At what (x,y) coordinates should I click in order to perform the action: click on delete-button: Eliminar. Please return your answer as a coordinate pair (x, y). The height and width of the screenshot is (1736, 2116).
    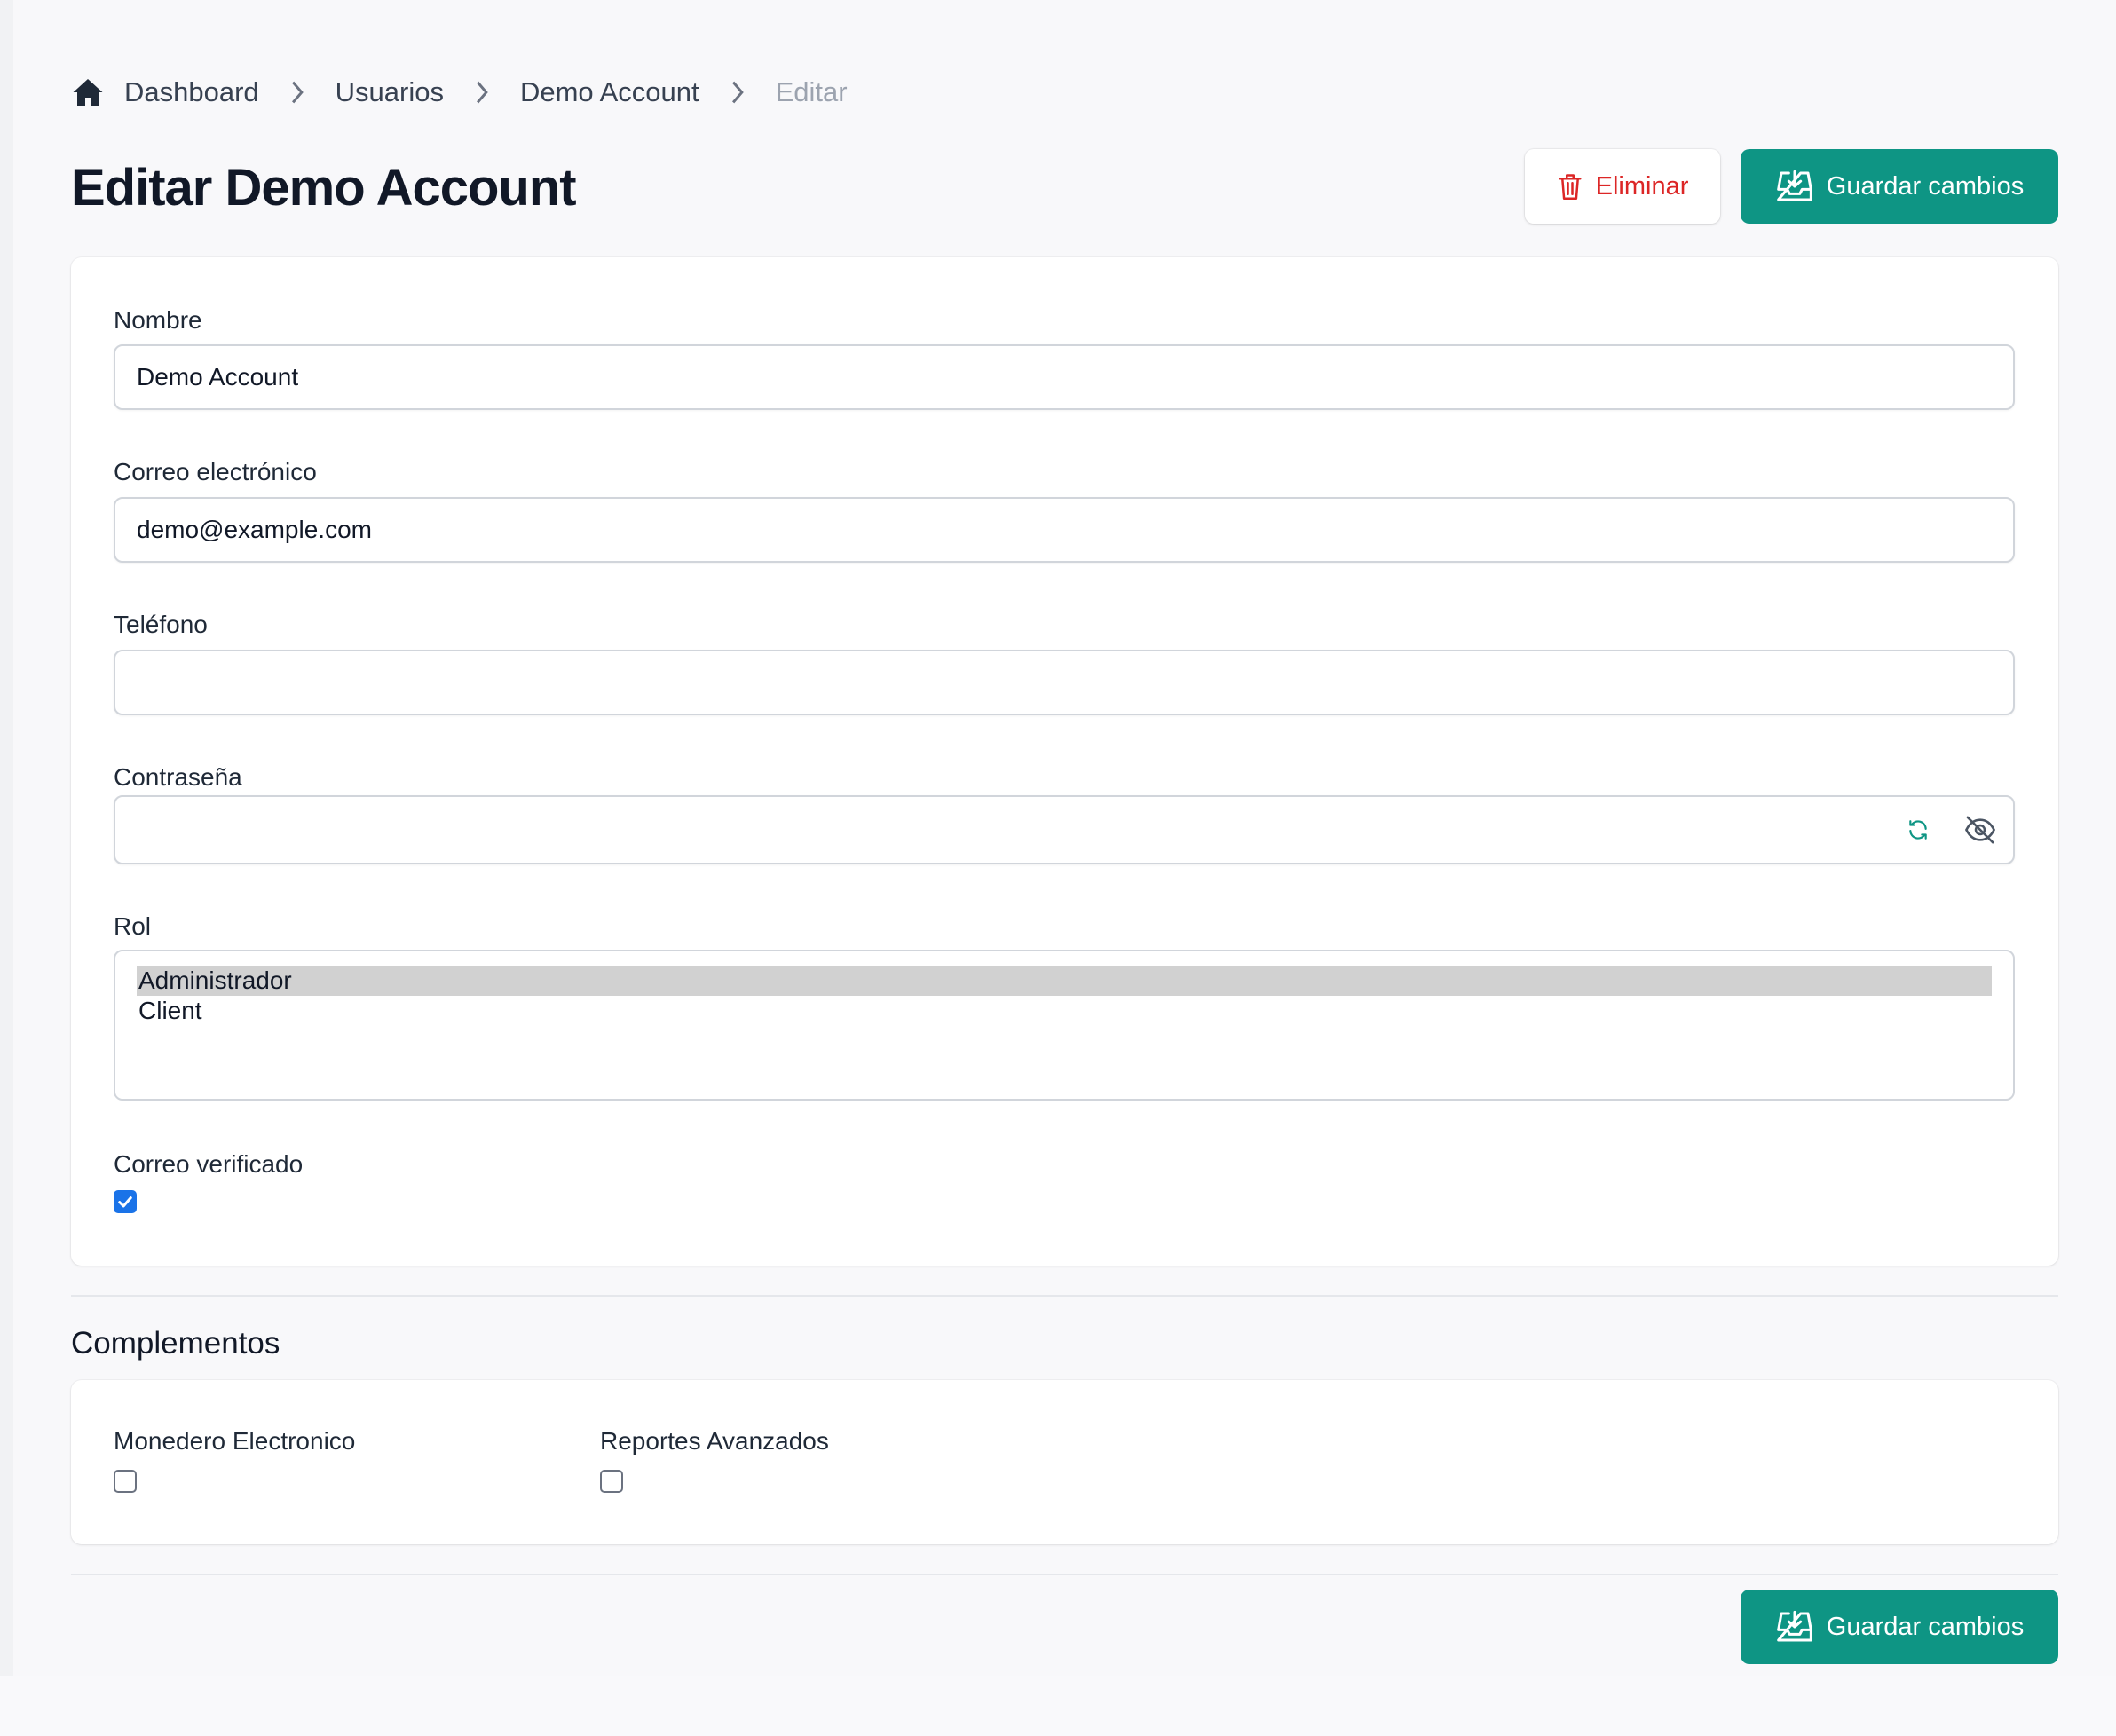
    Looking at the image, I should click on (1622, 186).